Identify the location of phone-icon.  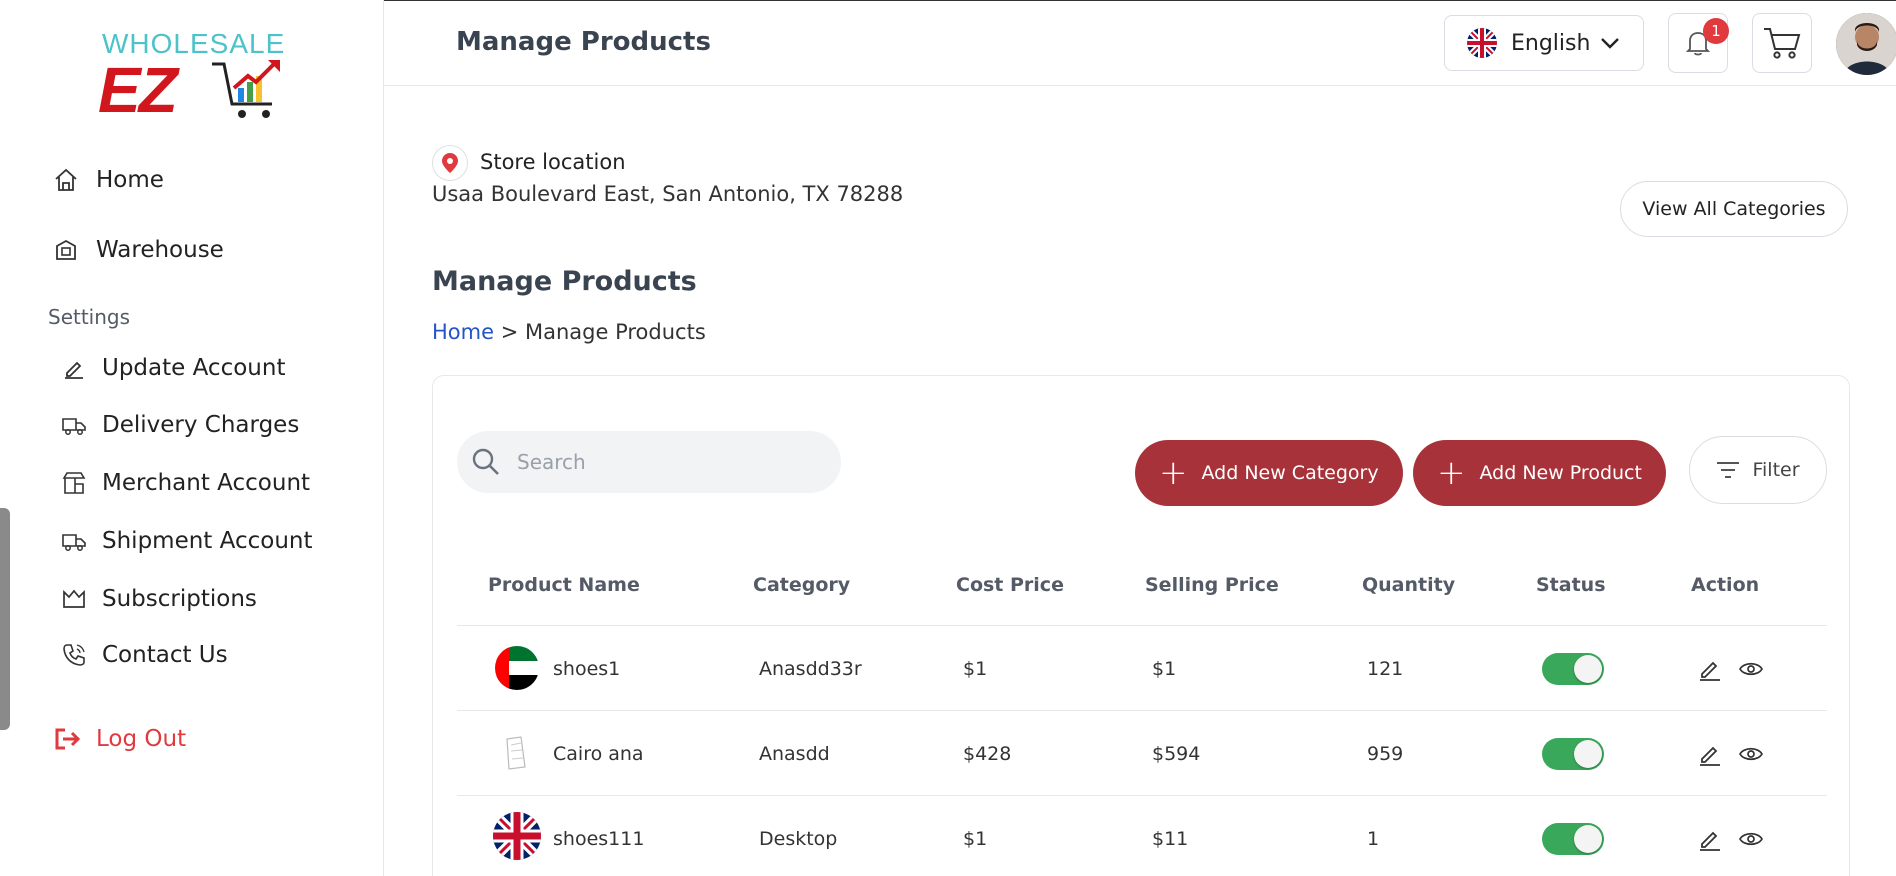
(74, 655).